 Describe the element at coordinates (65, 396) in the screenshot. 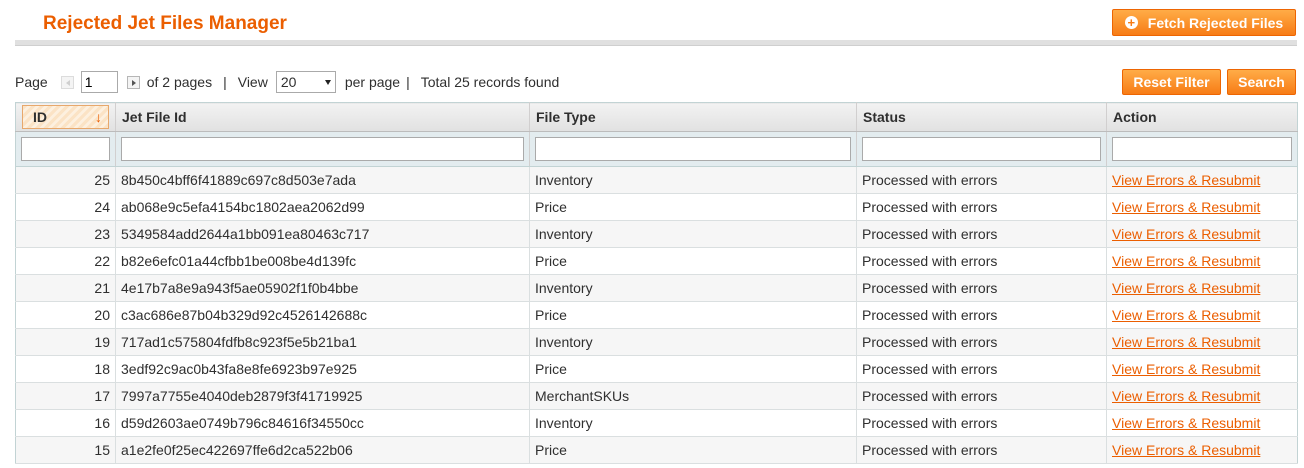

I see `cell-id: 17` at that location.